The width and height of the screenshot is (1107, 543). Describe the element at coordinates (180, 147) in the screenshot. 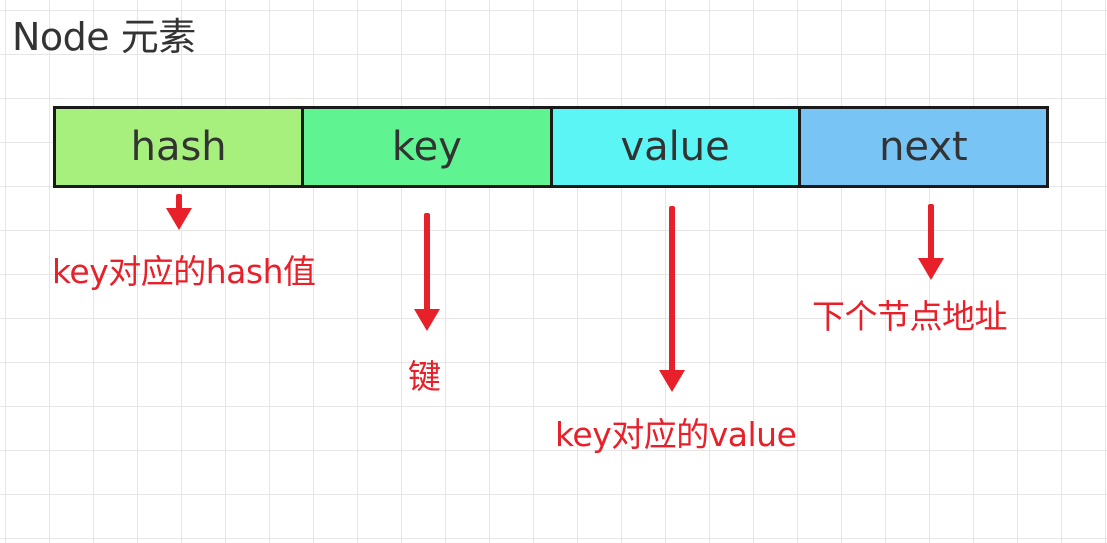

I see `field-hash: hash` at that location.